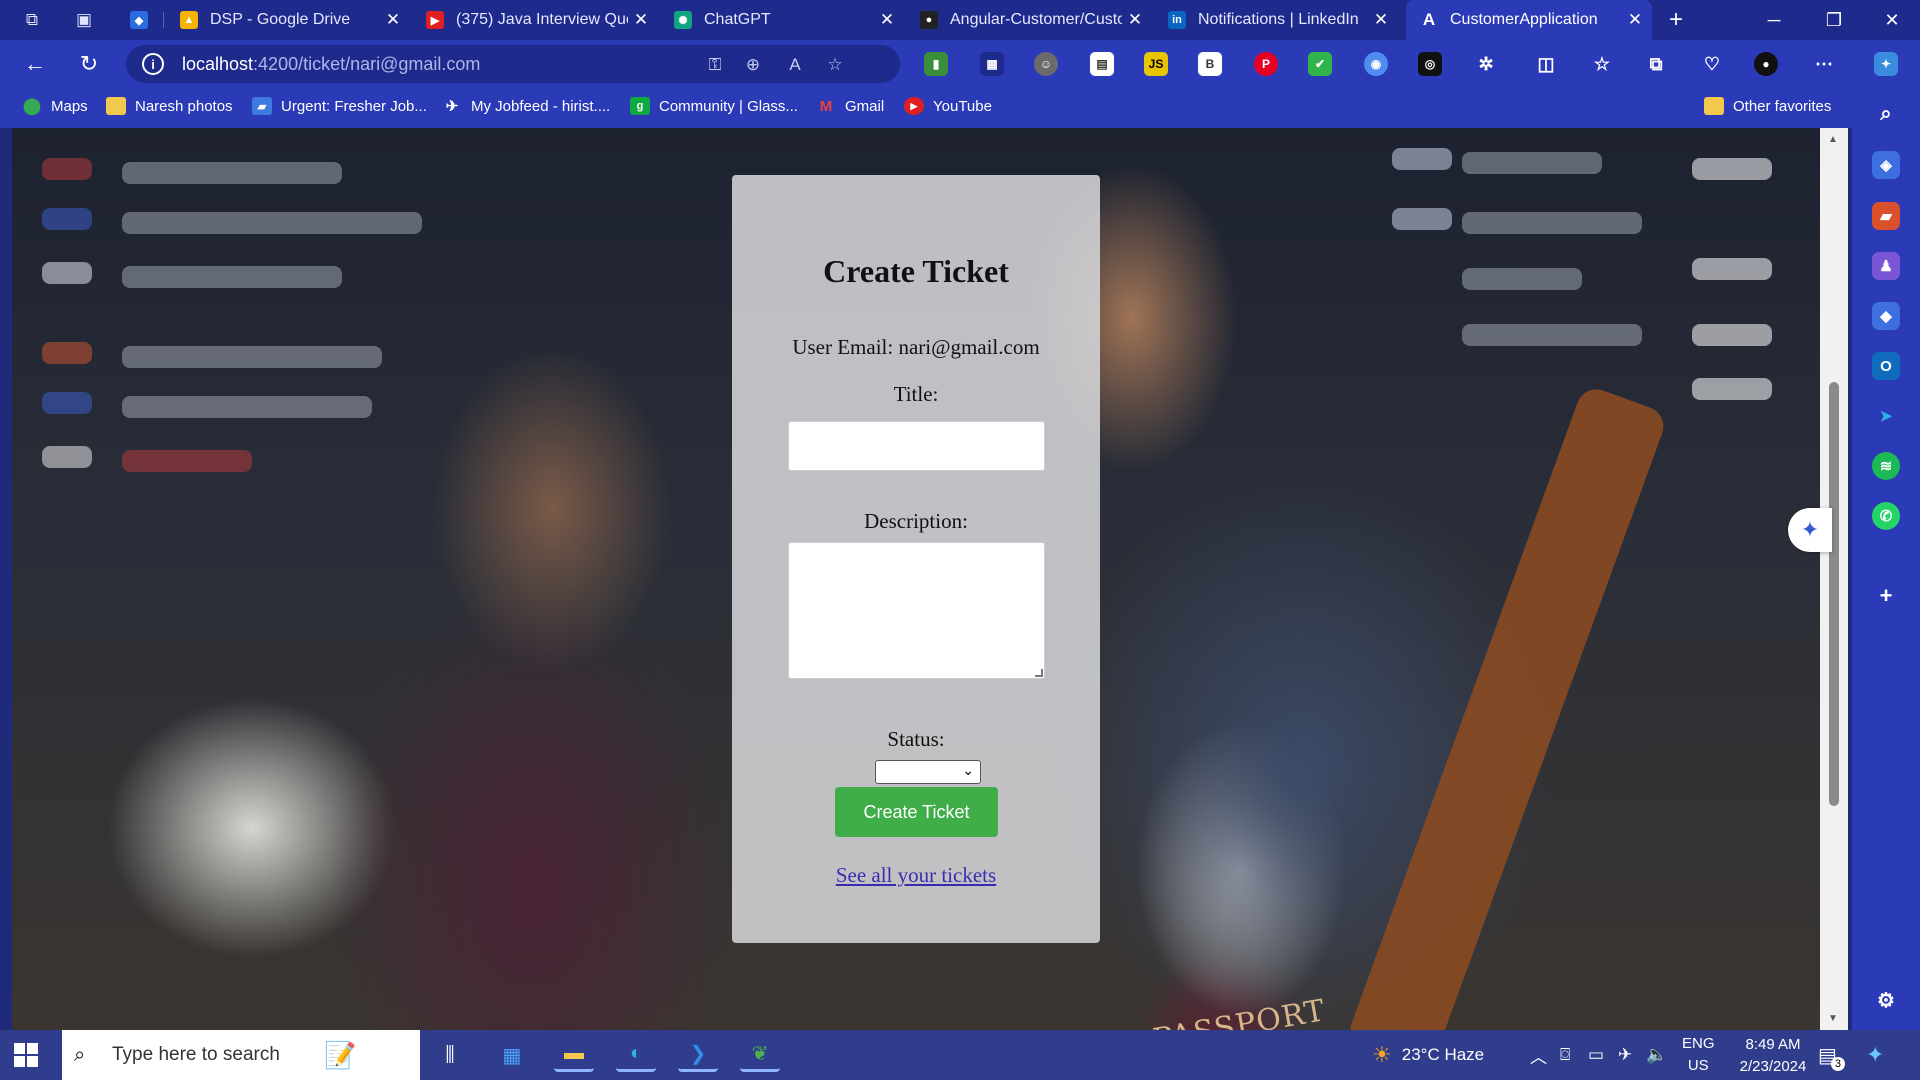  Describe the element at coordinates (698, 1055) in the screenshot. I see `vscode-icon: ❯` at that location.